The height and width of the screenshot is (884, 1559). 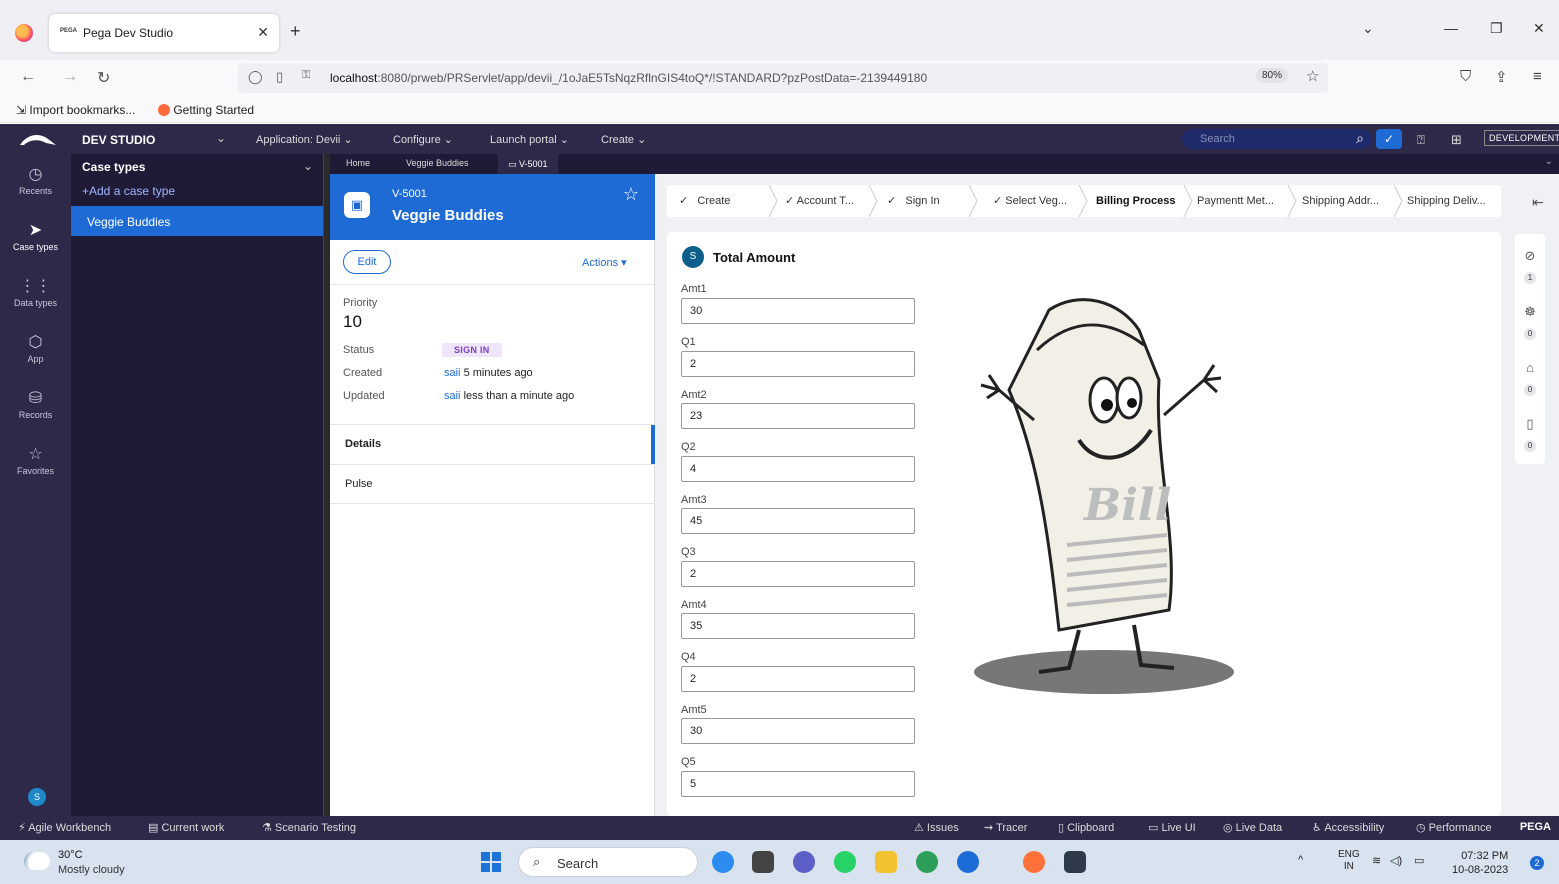 I want to click on tab-v-5001: ▭ V-5001, so click(x=528, y=164).